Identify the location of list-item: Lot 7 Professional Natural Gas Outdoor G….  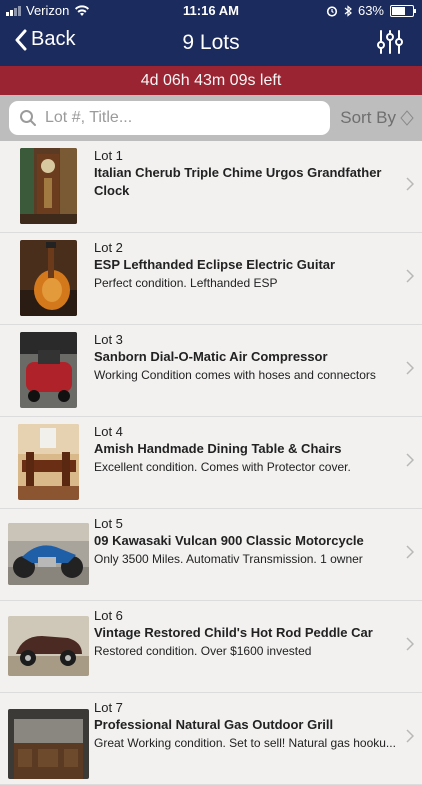
(211, 739).